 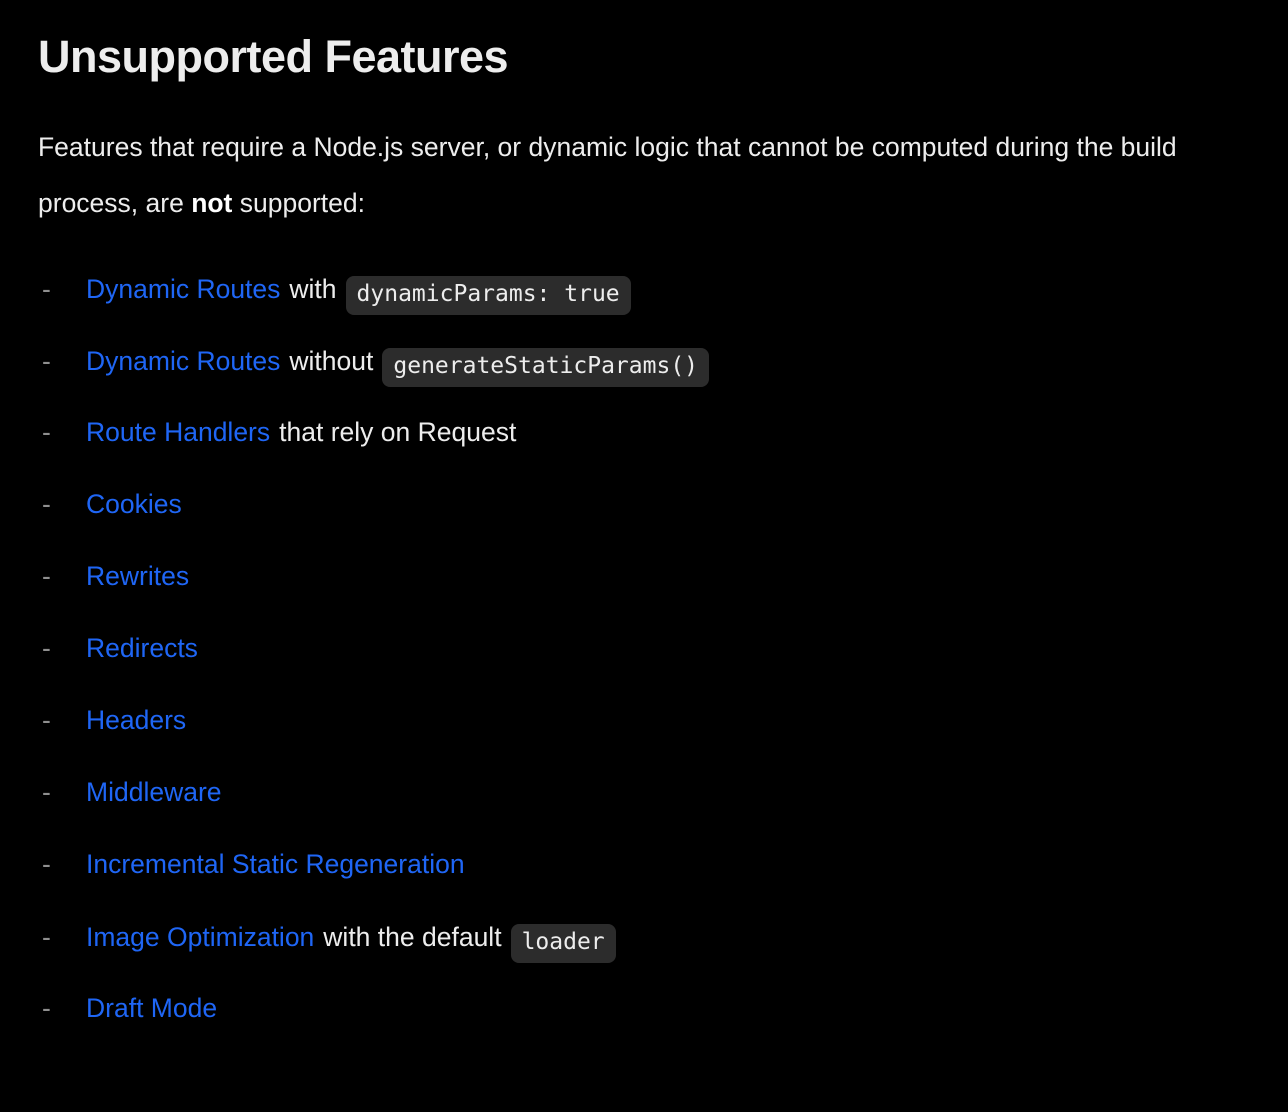 I want to click on list-item: - Middleware, so click(x=644, y=813).